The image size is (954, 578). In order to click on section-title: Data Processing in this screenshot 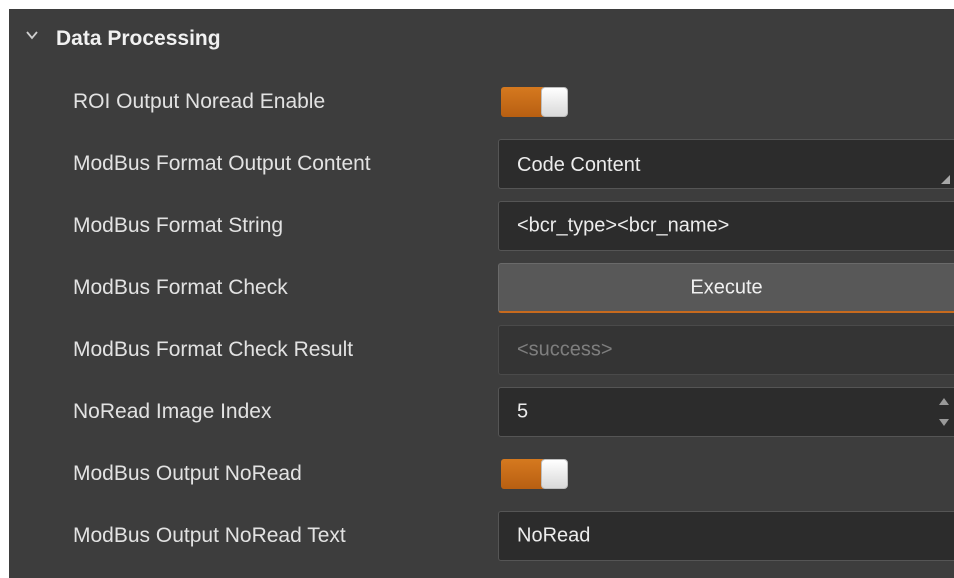, I will do `click(138, 38)`.